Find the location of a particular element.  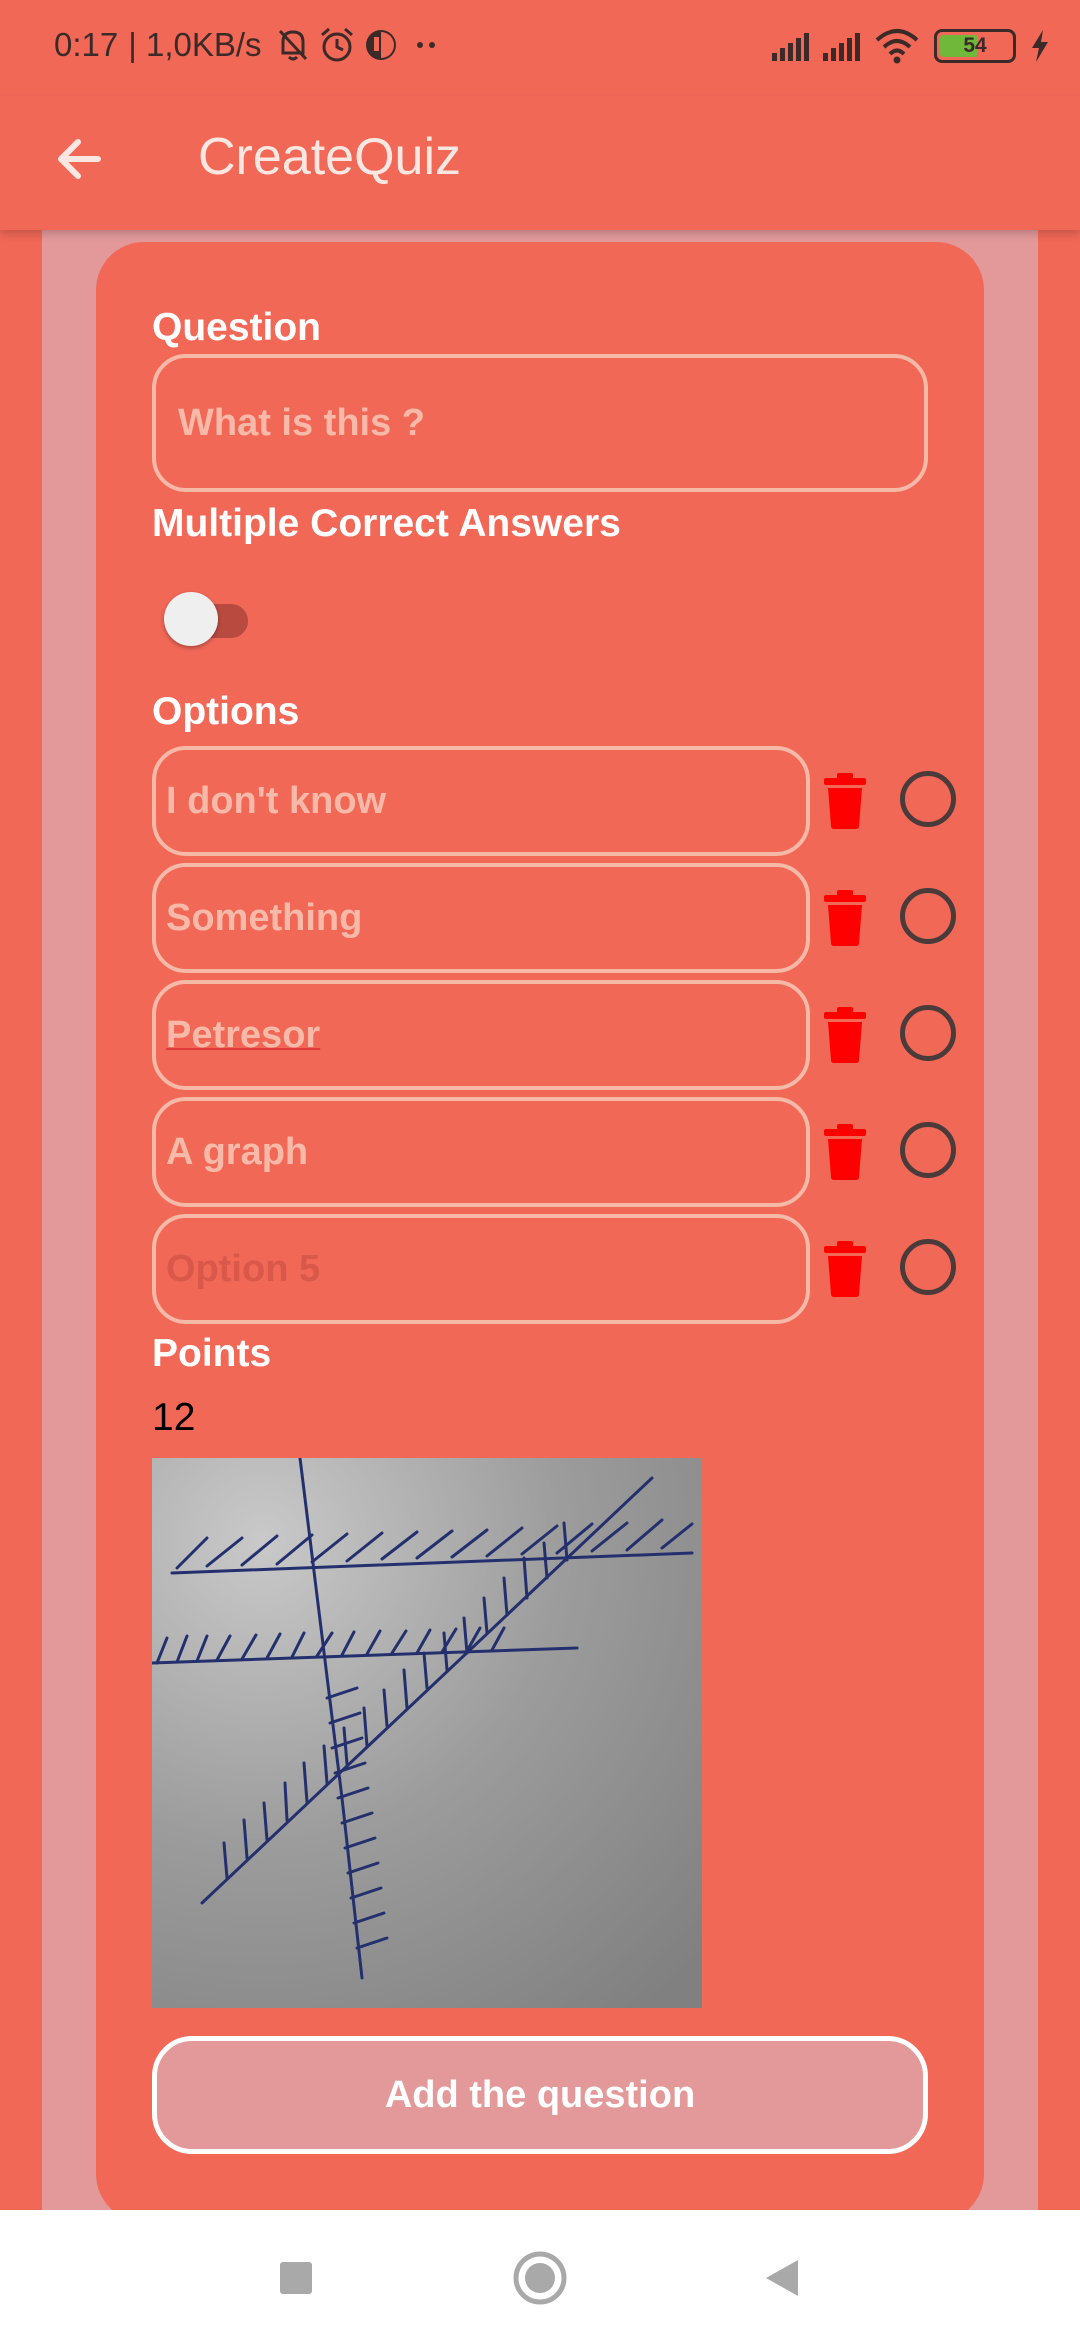

arrow-left-icon is located at coordinates (79, 159).